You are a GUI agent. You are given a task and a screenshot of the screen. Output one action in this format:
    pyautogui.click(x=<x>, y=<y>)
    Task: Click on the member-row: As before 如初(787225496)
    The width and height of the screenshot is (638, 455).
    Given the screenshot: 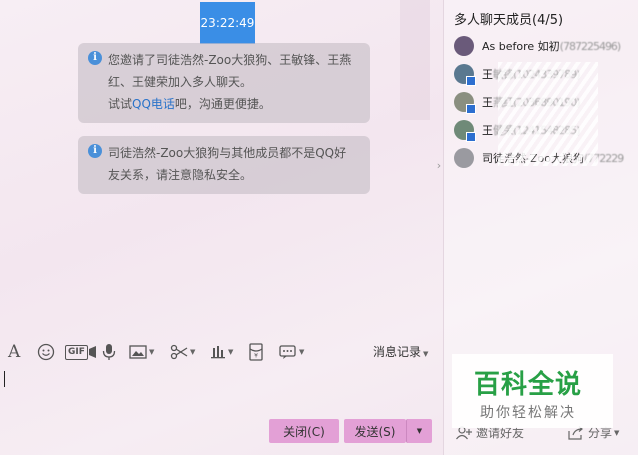 What is the action you would take?
    pyautogui.click(x=546, y=46)
    